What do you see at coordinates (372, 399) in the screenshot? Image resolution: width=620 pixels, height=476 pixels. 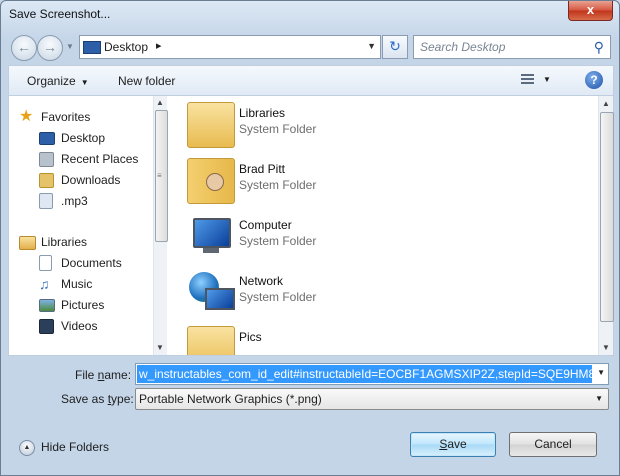 I see `save-as-type-select: Portable Network Graphics (*.png) ▼` at bounding box center [372, 399].